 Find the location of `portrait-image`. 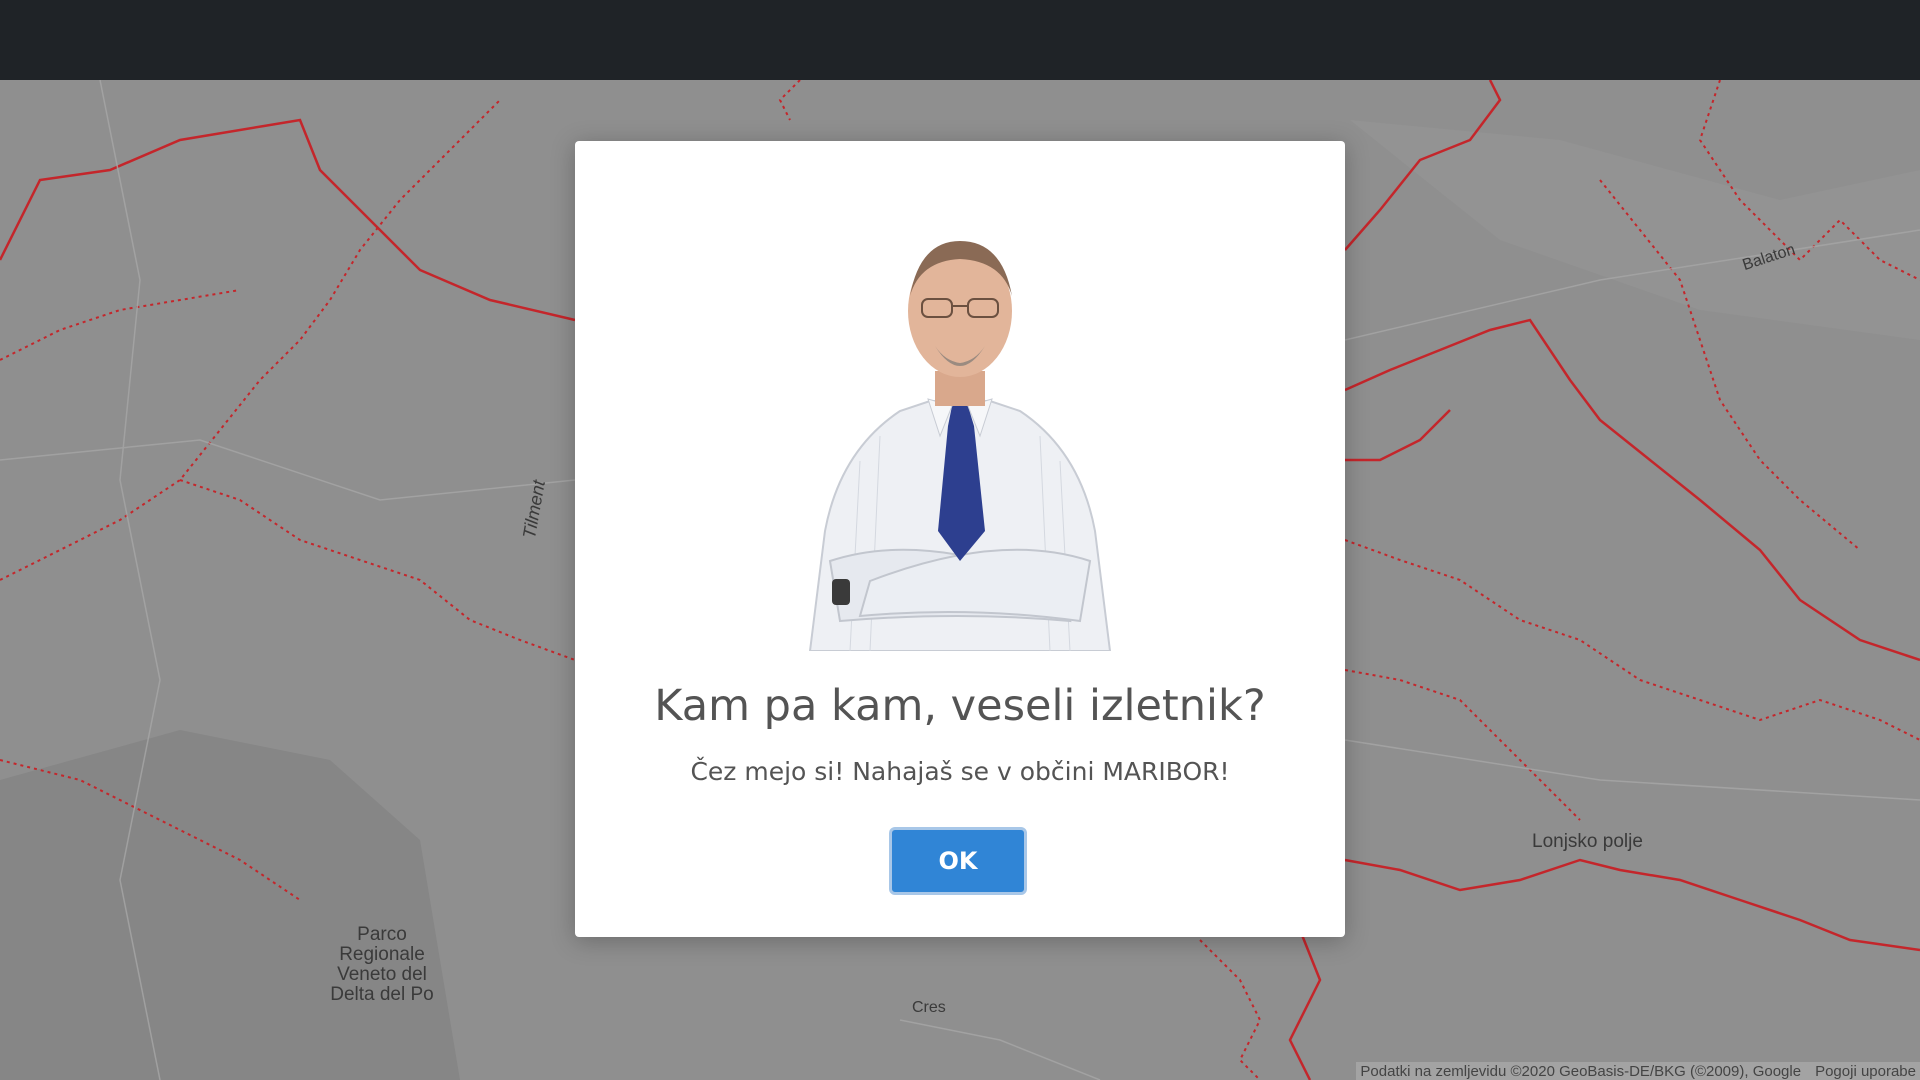

portrait-image is located at coordinates (960, 426).